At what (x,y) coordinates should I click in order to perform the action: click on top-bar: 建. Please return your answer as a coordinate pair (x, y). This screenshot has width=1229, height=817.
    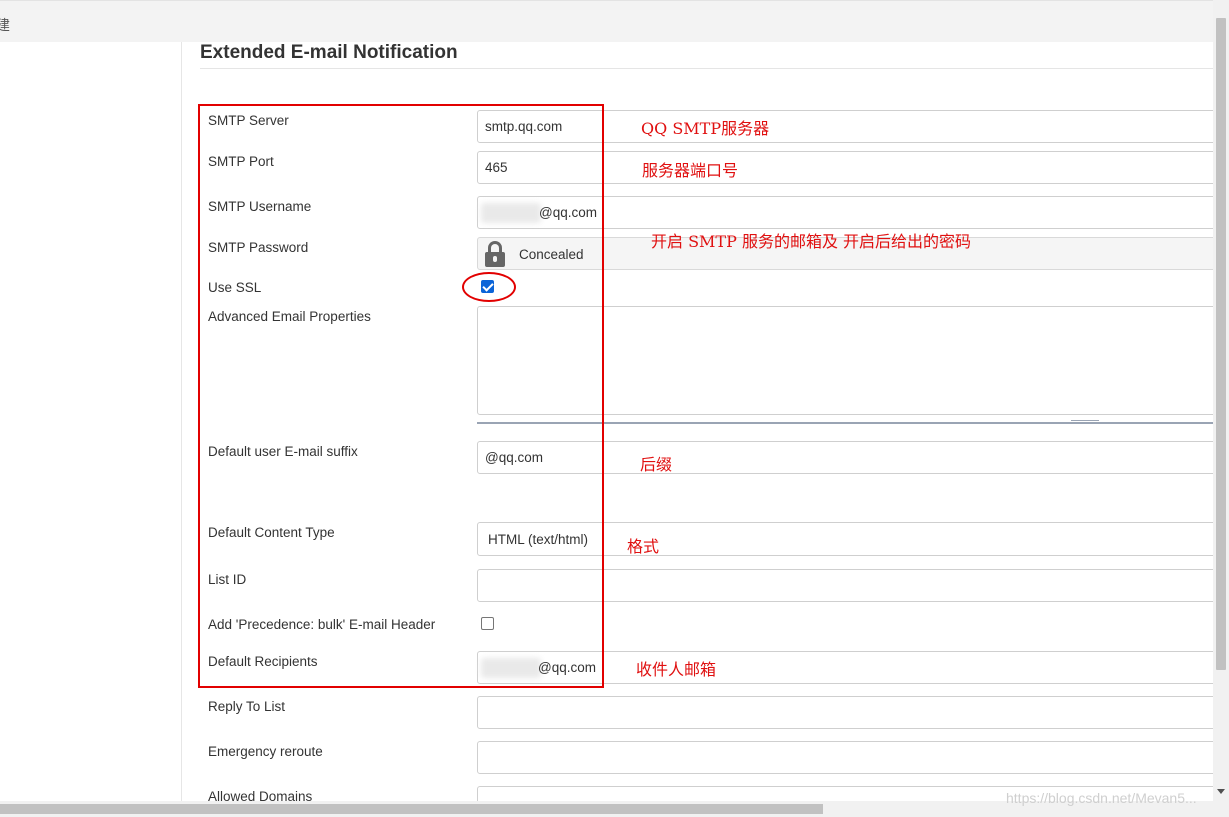
    Looking at the image, I should click on (606, 21).